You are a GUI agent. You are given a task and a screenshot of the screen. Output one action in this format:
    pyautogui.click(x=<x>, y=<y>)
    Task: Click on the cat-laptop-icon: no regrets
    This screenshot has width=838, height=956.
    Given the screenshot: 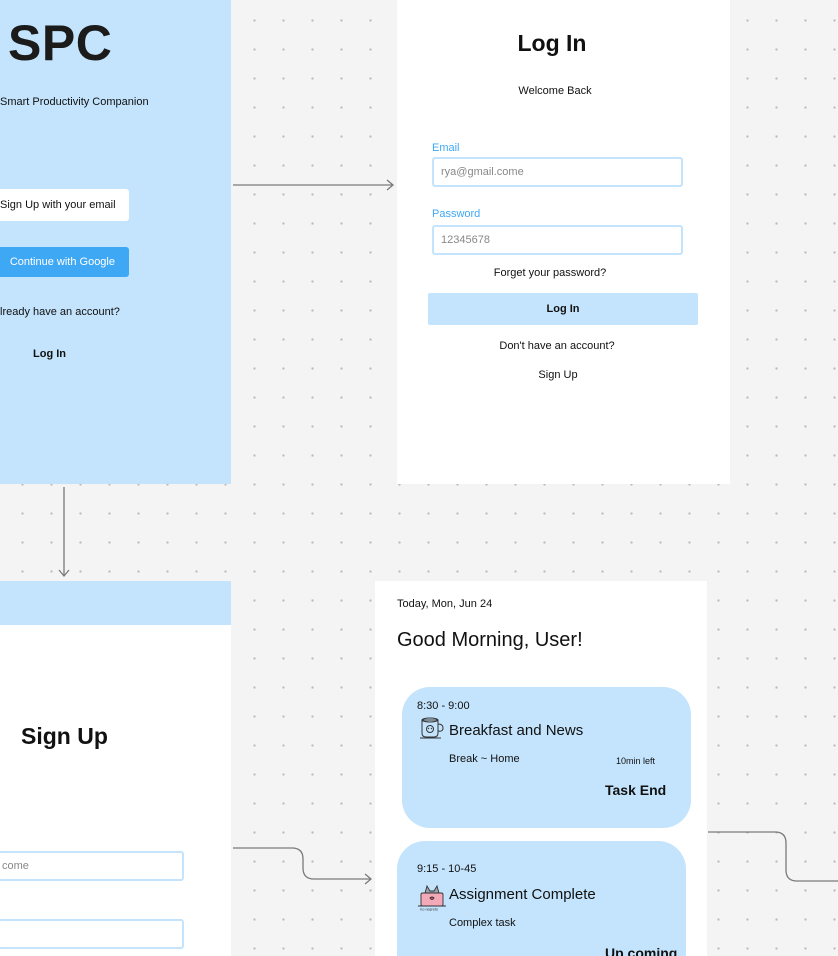 What is the action you would take?
    pyautogui.click(x=432, y=899)
    